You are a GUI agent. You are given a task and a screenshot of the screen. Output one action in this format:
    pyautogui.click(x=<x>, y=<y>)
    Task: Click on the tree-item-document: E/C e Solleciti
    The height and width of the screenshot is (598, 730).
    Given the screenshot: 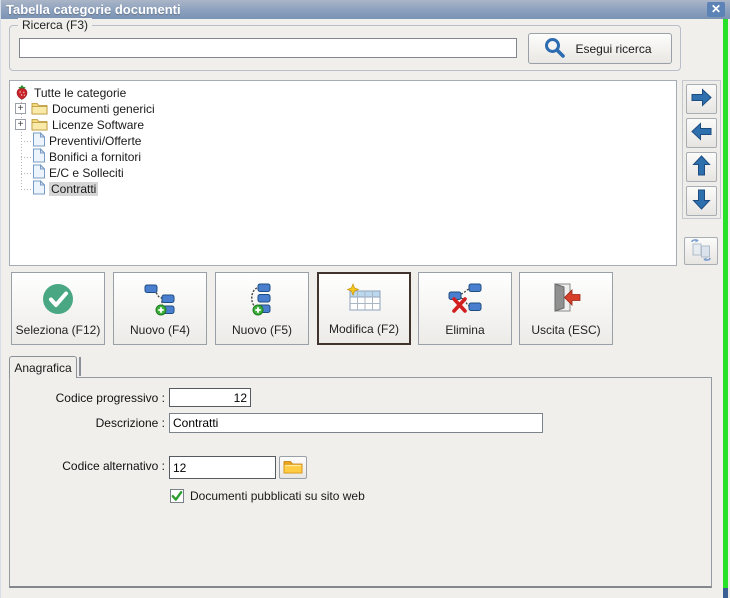 What is the action you would take?
    pyautogui.click(x=343, y=172)
    